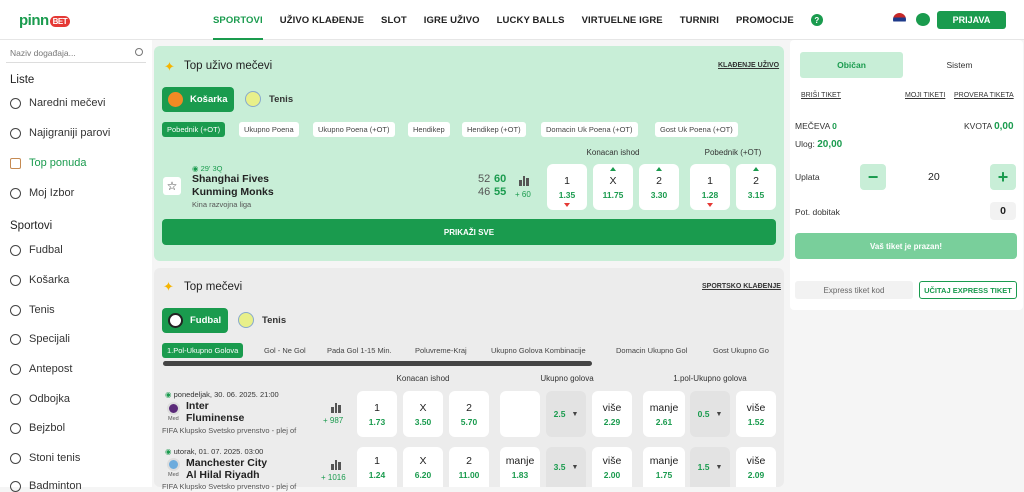  What do you see at coordinates (520, 467) in the screenshot?
I see `odd-button: manje 1.83` at bounding box center [520, 467].